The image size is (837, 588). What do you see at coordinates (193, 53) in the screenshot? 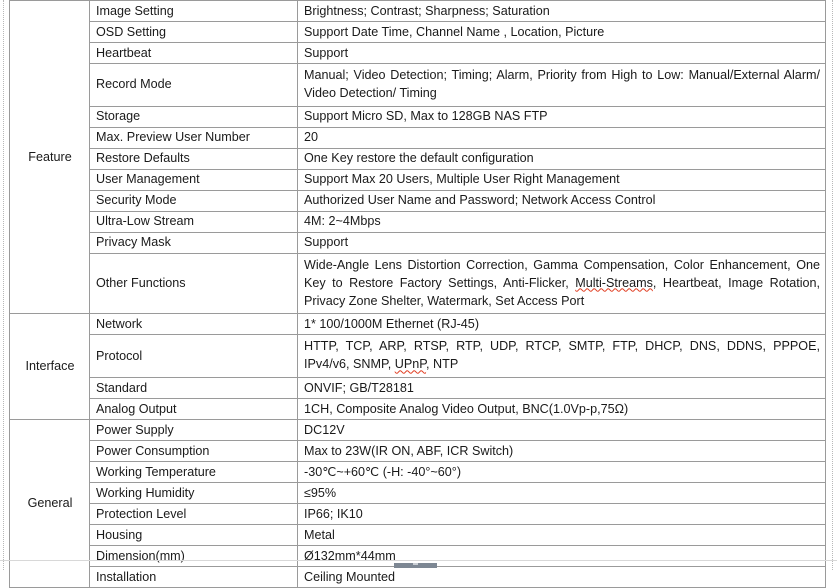
I see `spec-item-name: Heartbeat` at bounding box center [193, 53].